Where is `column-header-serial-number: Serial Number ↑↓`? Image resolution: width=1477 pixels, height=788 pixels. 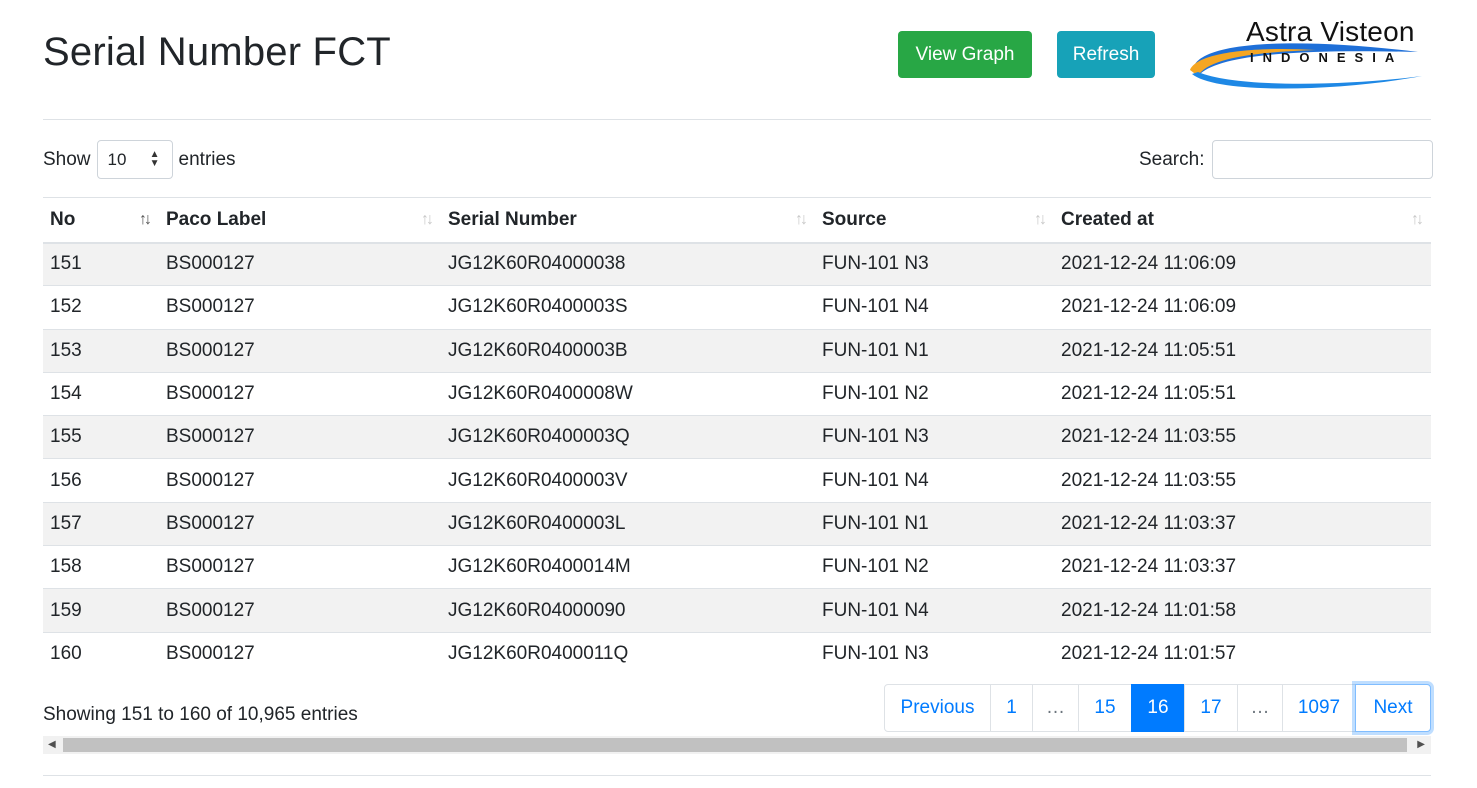 column-header-serial-number: Serial Number ↑↓ is located at coordinates (628, 220).